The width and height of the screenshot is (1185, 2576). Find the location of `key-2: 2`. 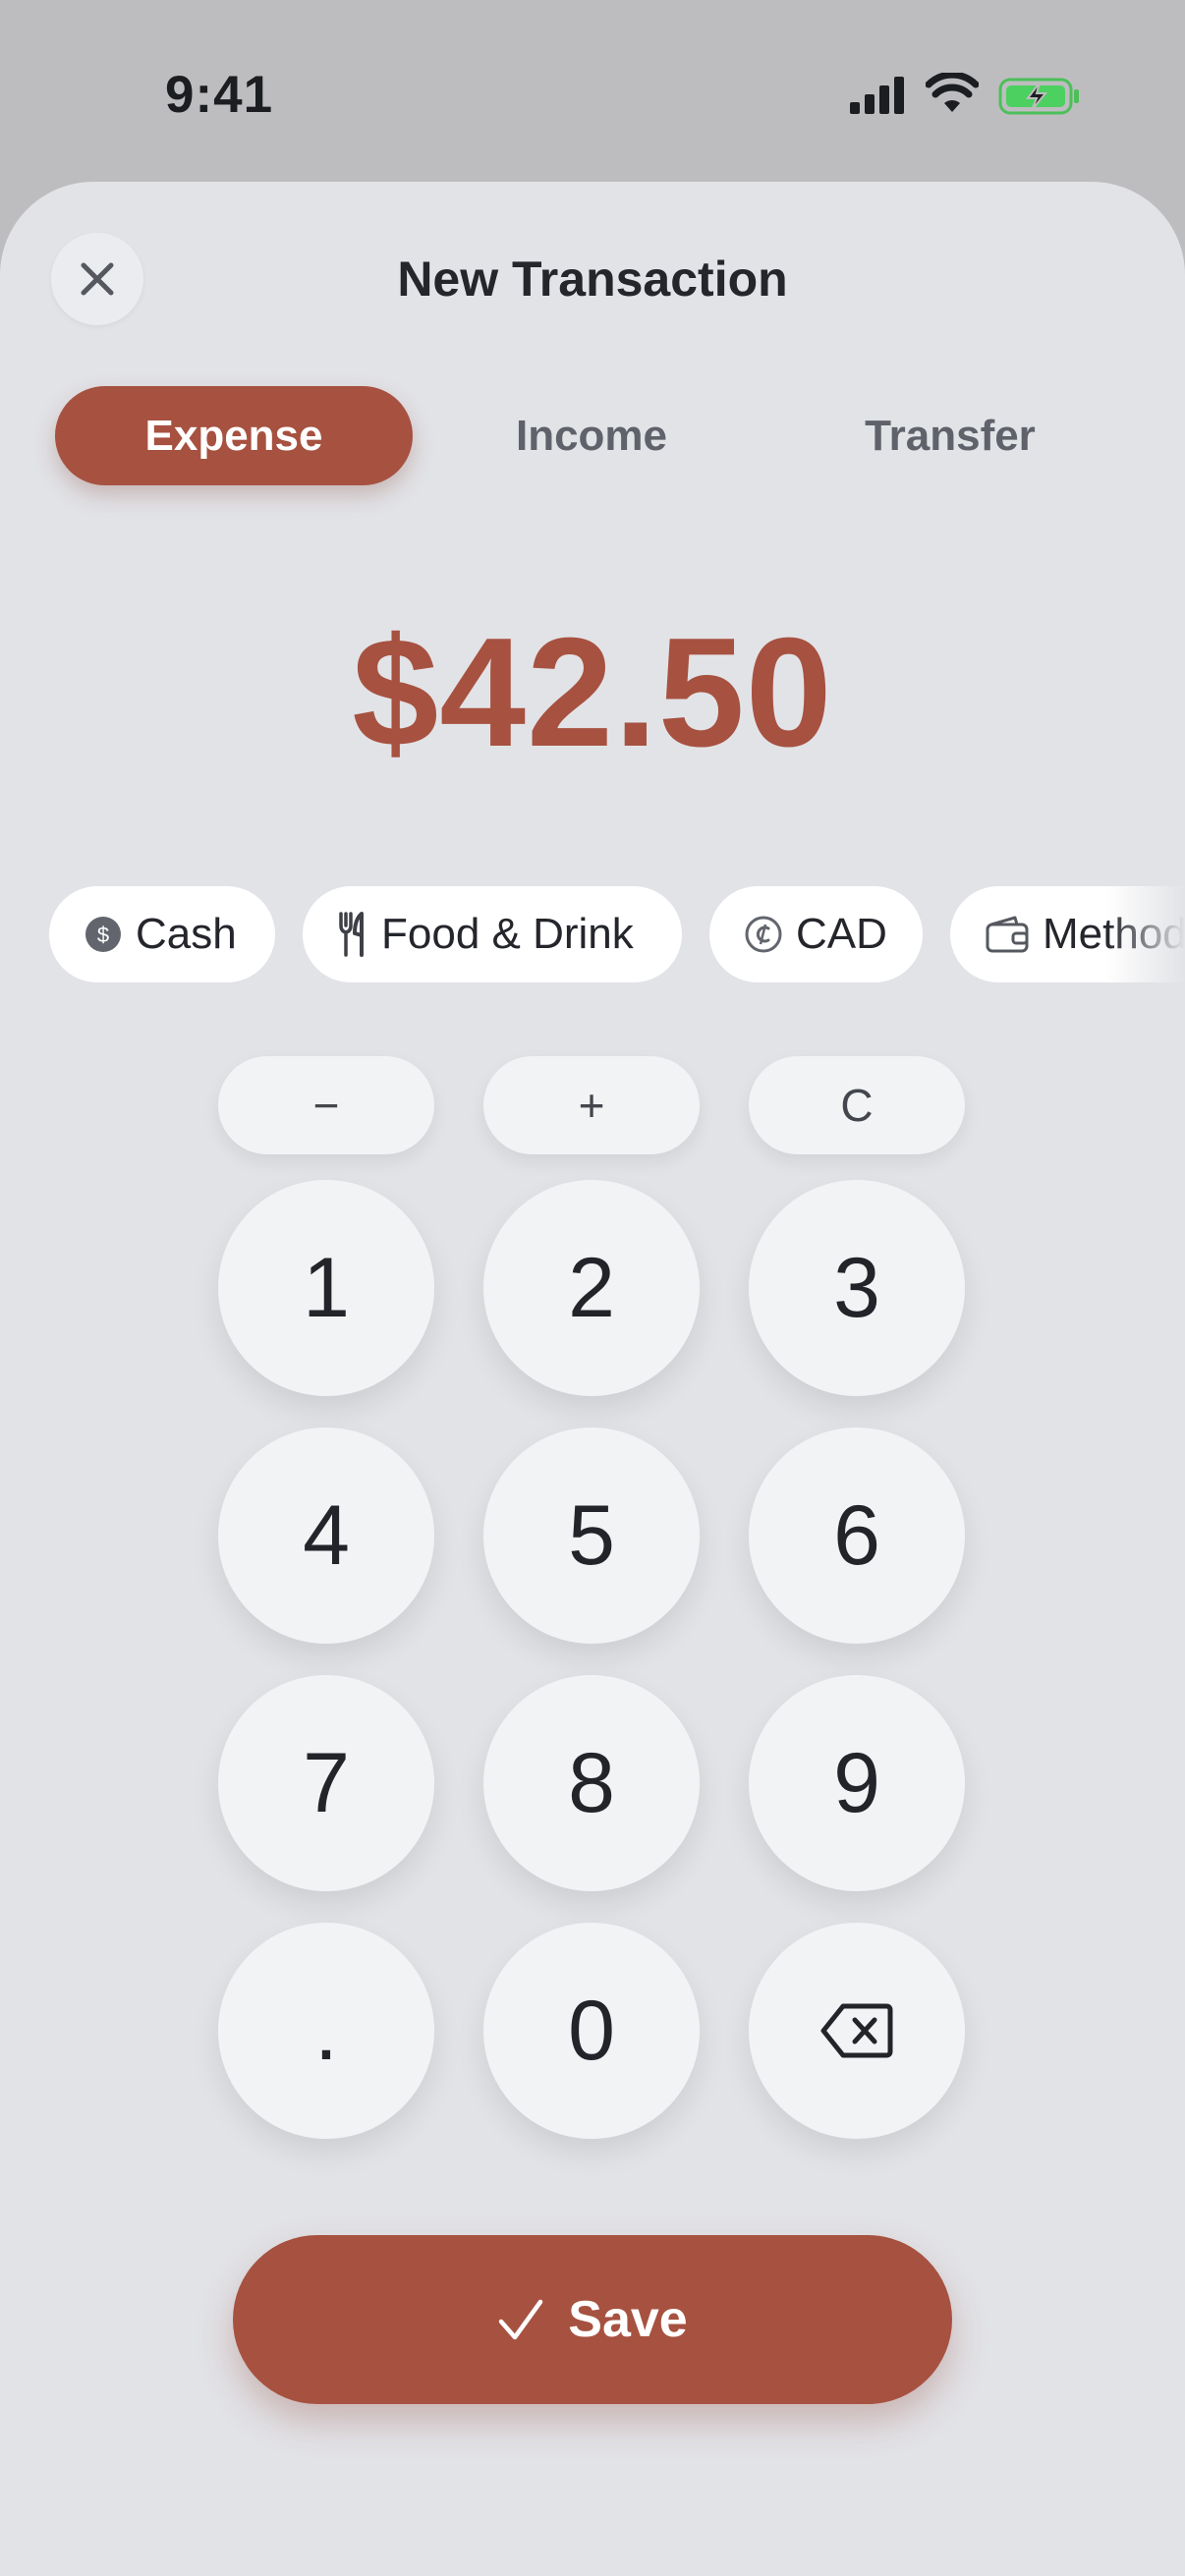

key-2: 2 is located at coordinates (592, 1288).